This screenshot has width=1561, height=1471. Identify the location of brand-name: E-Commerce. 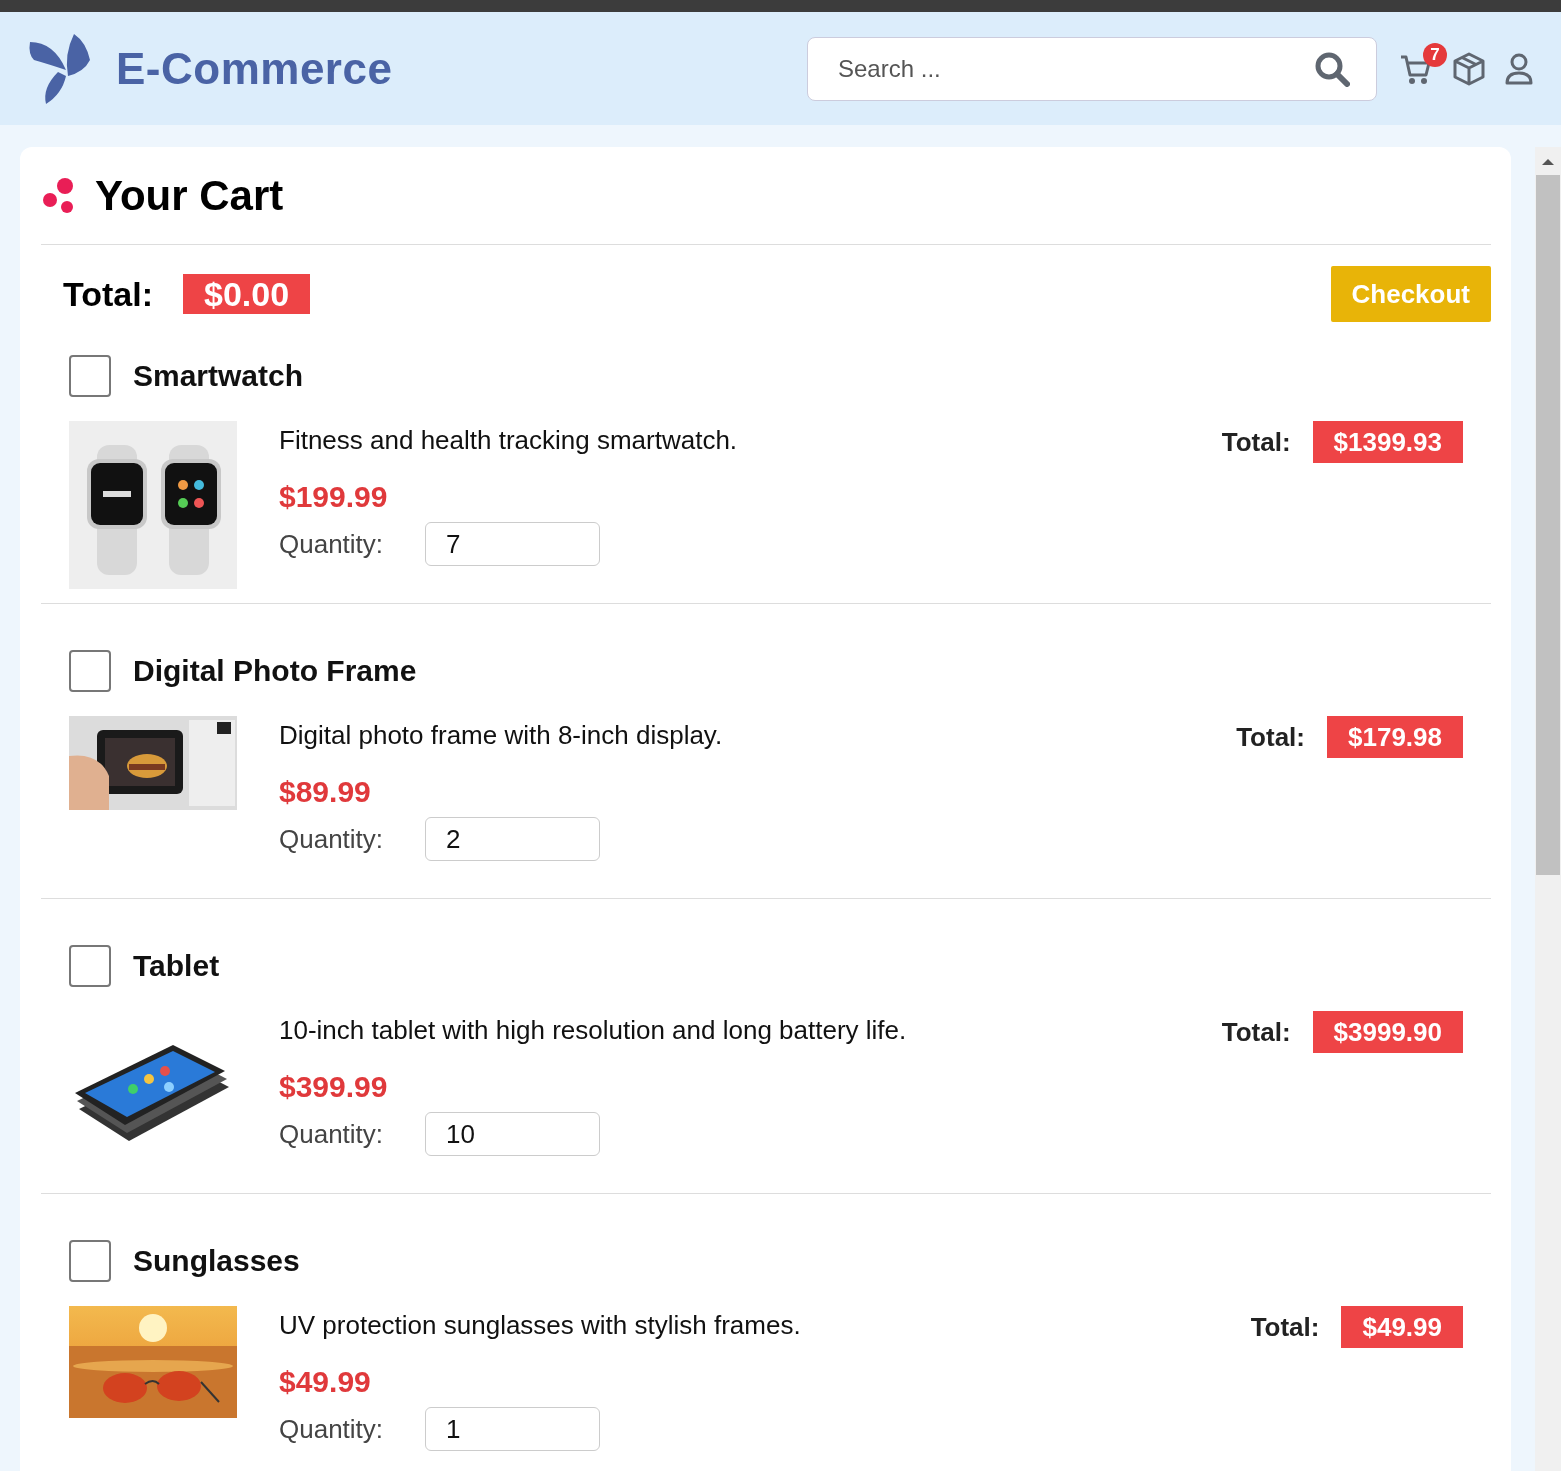
(254, 68).